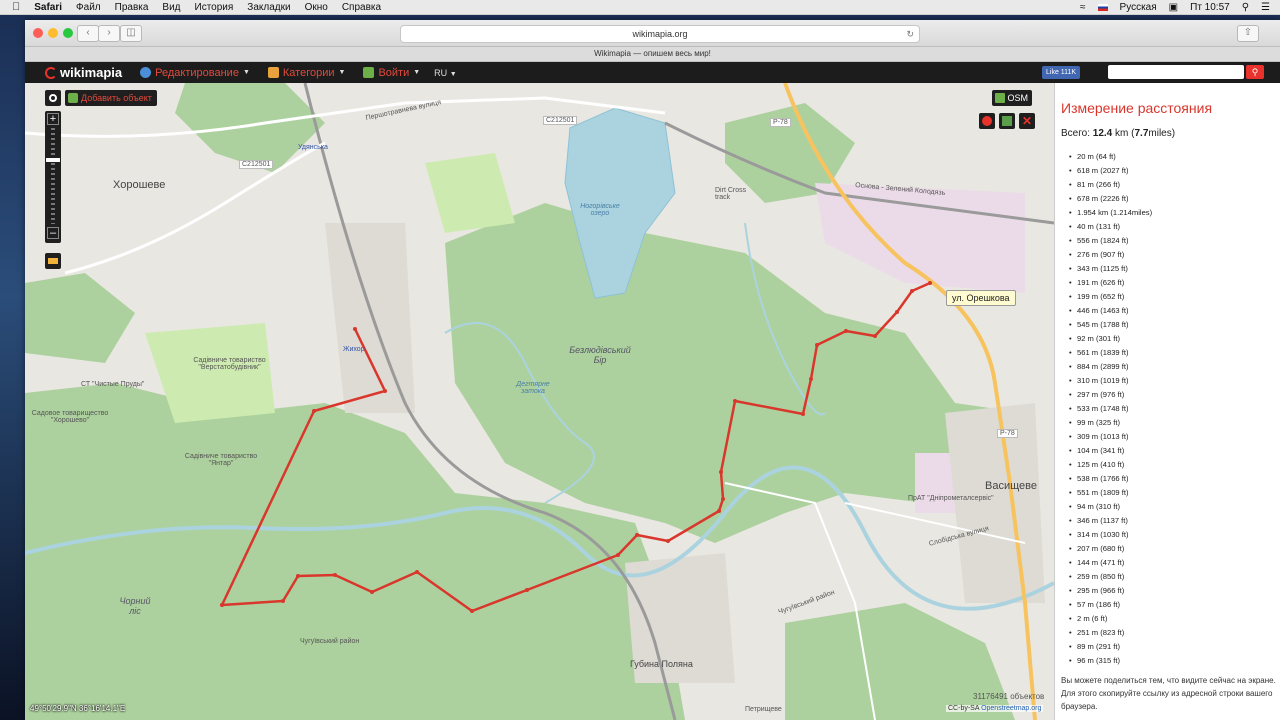 The width and height of the screenshot is (1280, 720). What do you see at coordinates (48, 7) in the screenshot?
I see `menu-app-safari: Safari` at bounding box center [48, 7].